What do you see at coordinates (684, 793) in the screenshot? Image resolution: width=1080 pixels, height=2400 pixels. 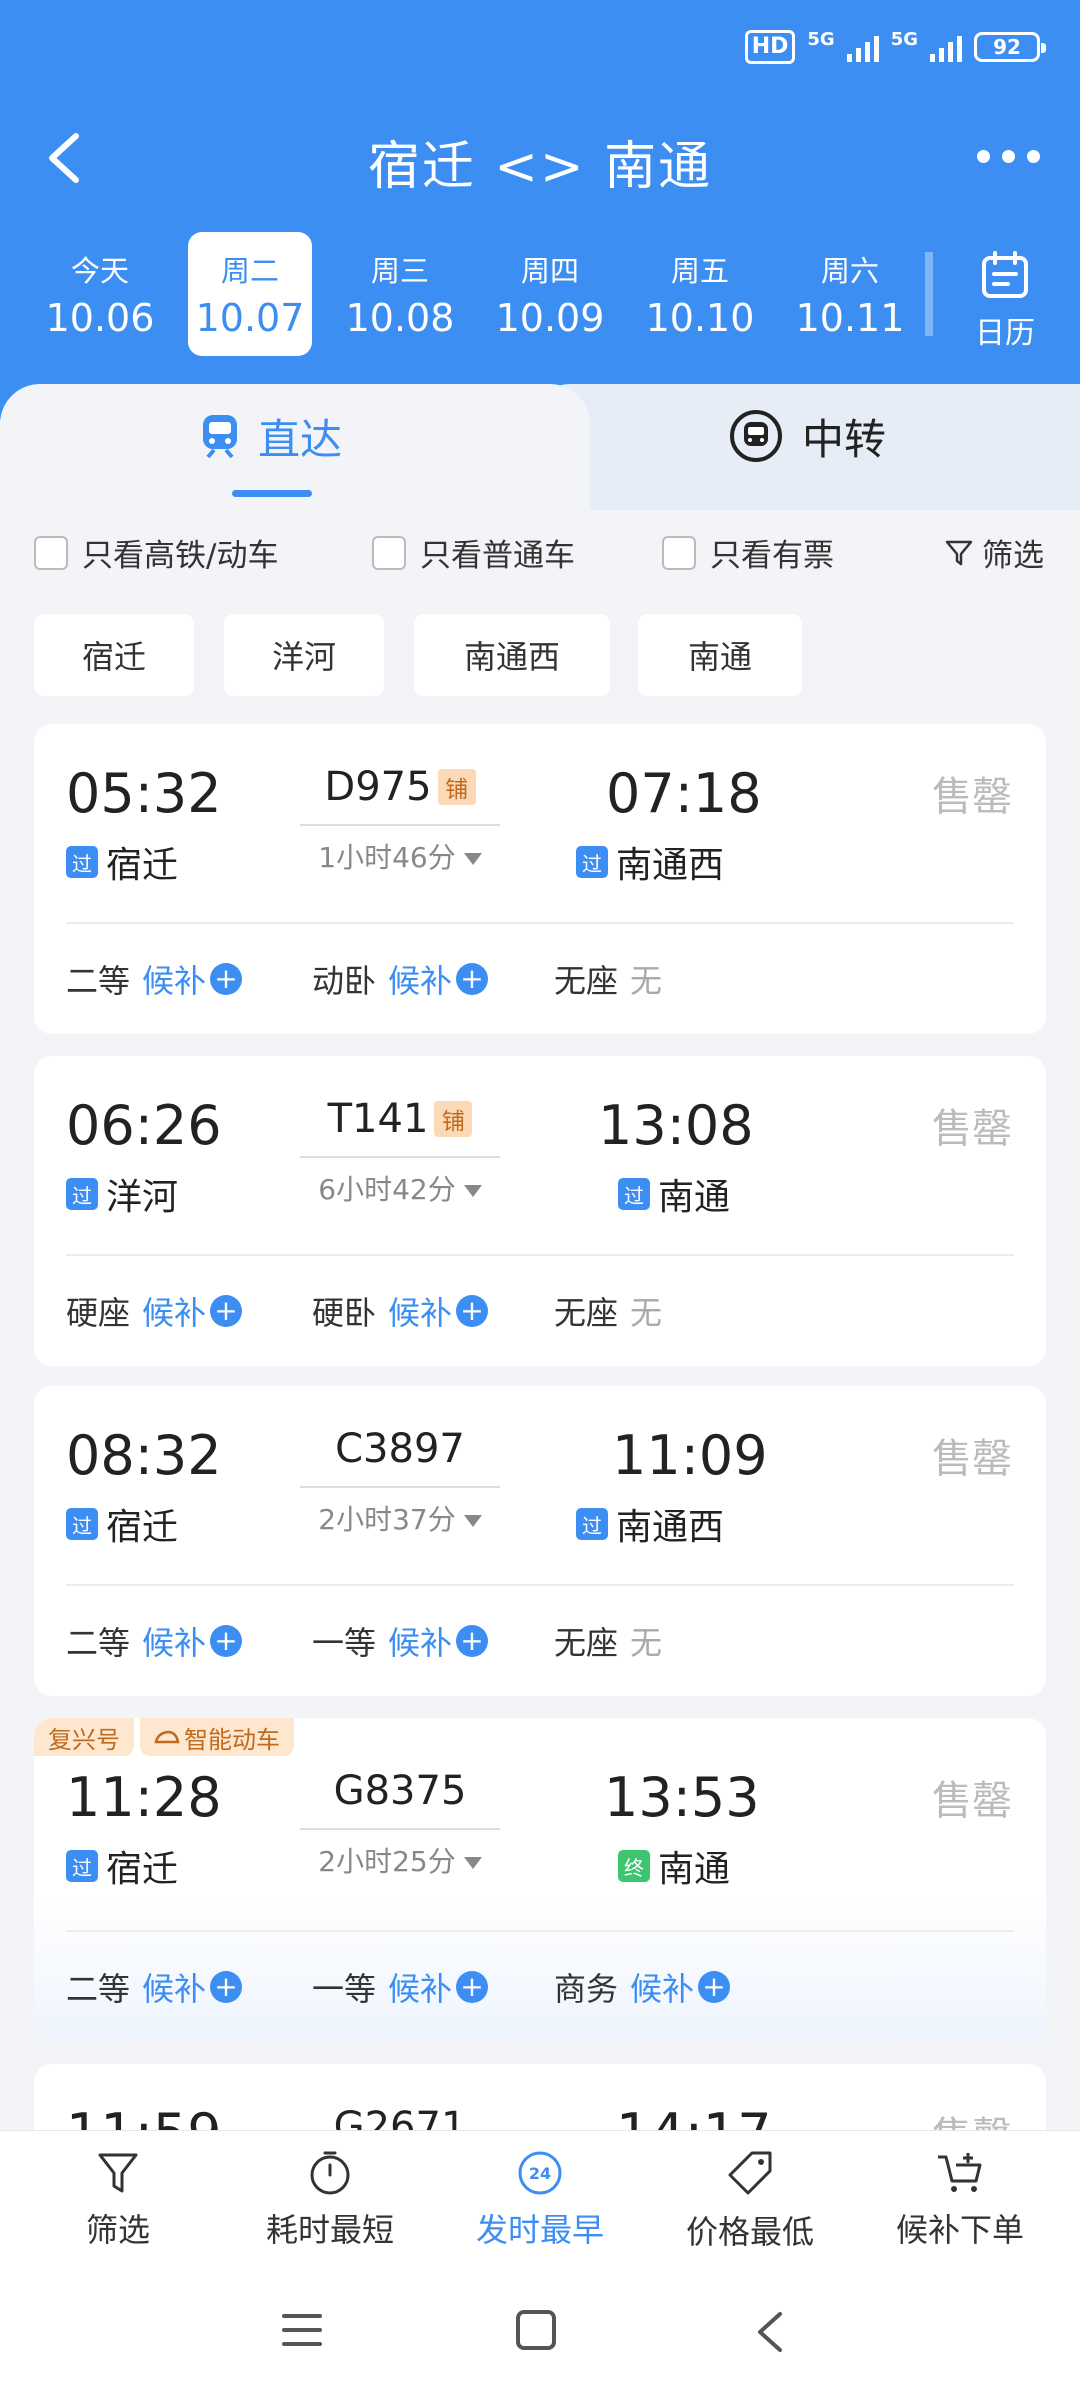 I see `arrival-time: 07:18` at bounding box center [684, 793].